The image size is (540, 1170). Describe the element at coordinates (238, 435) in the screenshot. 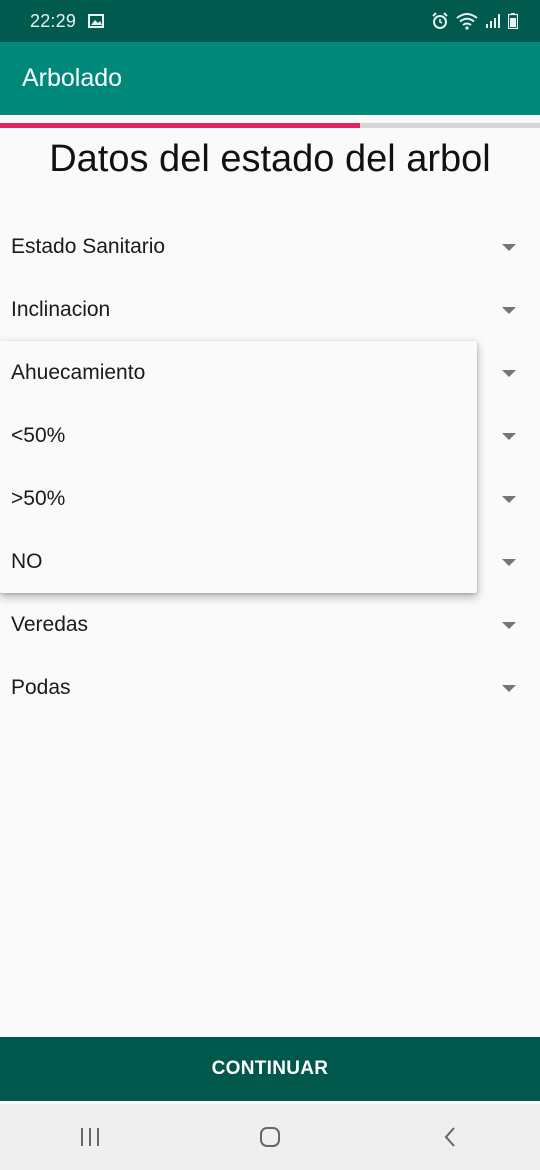

I see `menu-item-less-than-50: <50%` at that location.